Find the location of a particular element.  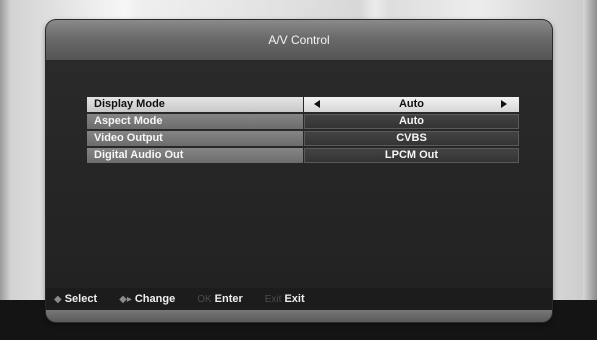

hint-exit: Exit Exit is located at coordinates (285, 299).